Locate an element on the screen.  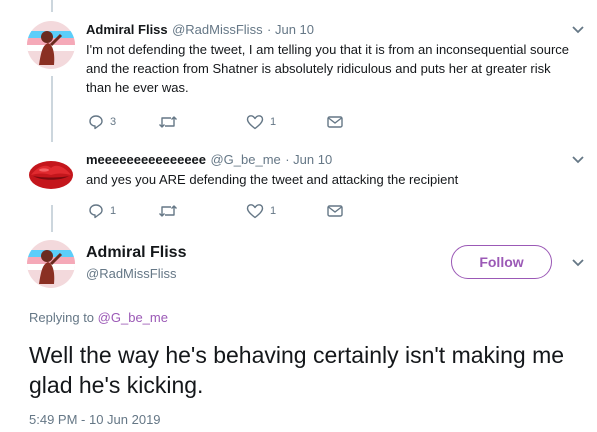
tweet-actions: 1 1 is located at coordinates (216, 211).